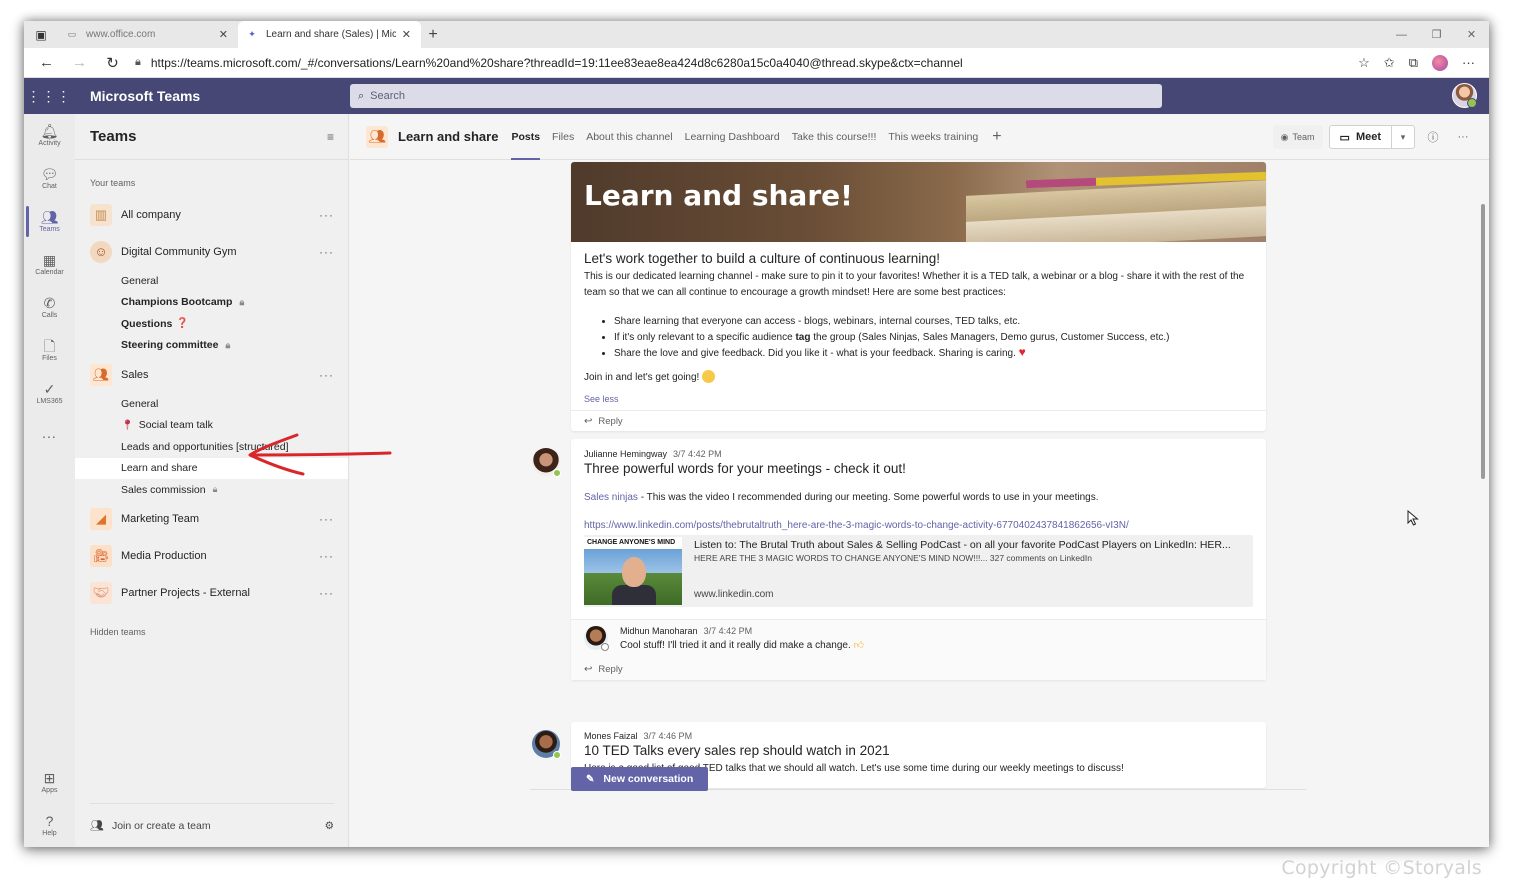  What do you see at coordinates (718, 195) in the screenshot?
I see `banner-title: Learn and share!` at bounding box center [718, 195].